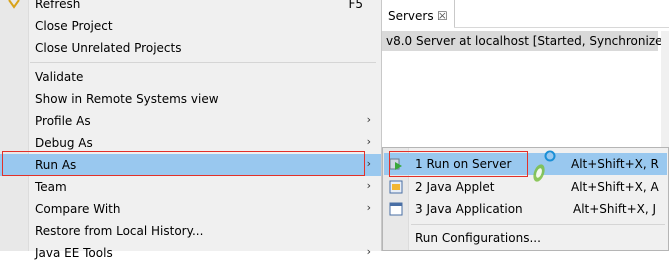  What do you see at coordinates (203, 62) in the screenshot?
I see `menu-separator` at bounding box center [203, 62].